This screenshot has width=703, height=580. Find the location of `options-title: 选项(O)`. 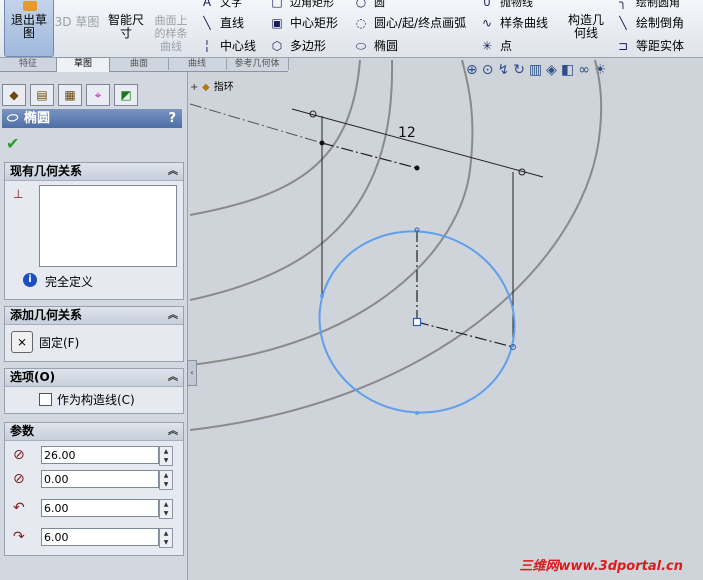

options-title: 选项(O) is located at coordinates (33, 377).